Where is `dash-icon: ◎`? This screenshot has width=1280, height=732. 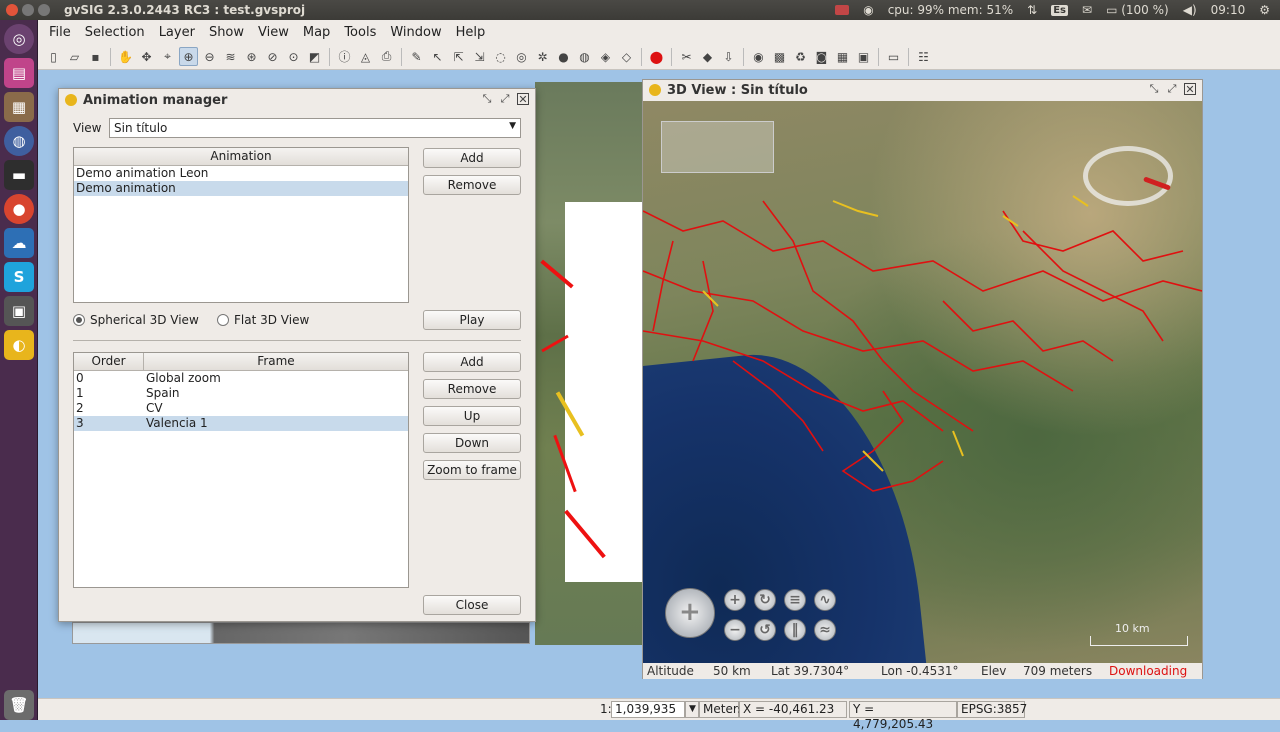
dash-icon: ◎ is located at coordinates (19, 39).